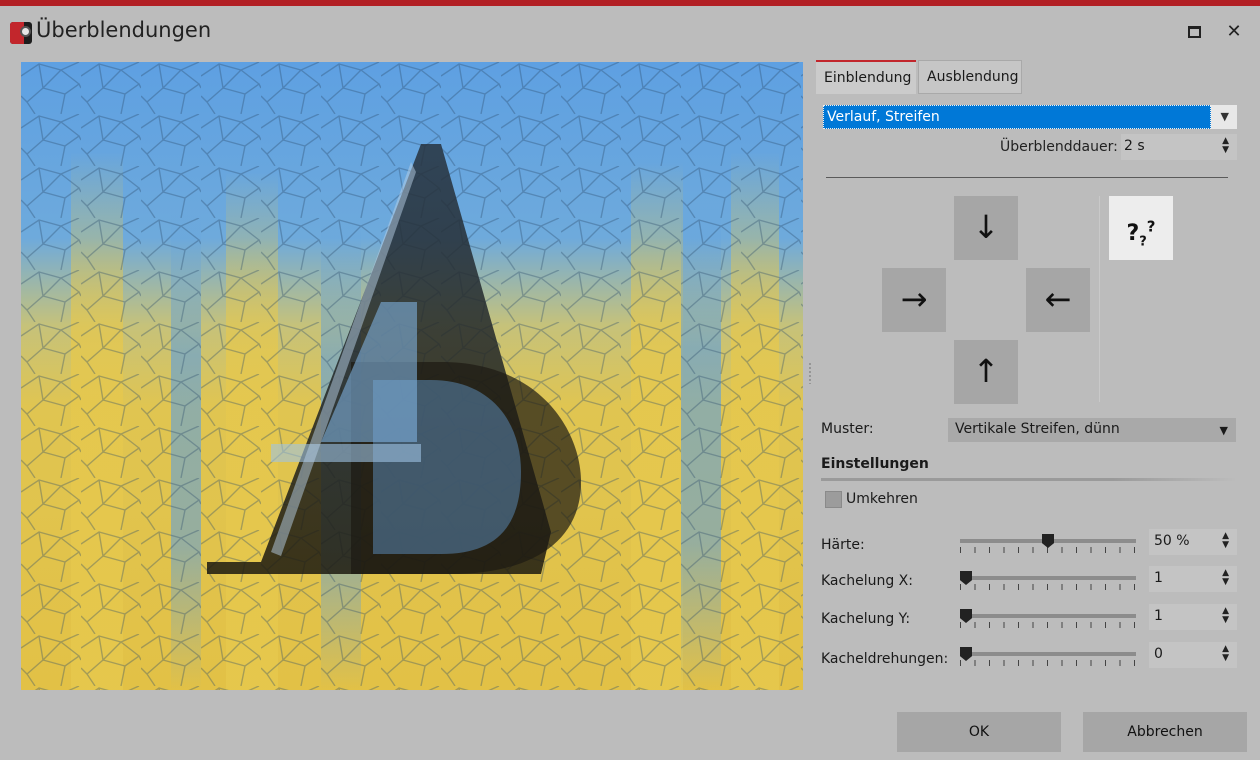 This screenshot has width=1260, height=760. Describe the element at coordinates (1048, 619) in the screenshot. I see `tile-y-slider` at that location.